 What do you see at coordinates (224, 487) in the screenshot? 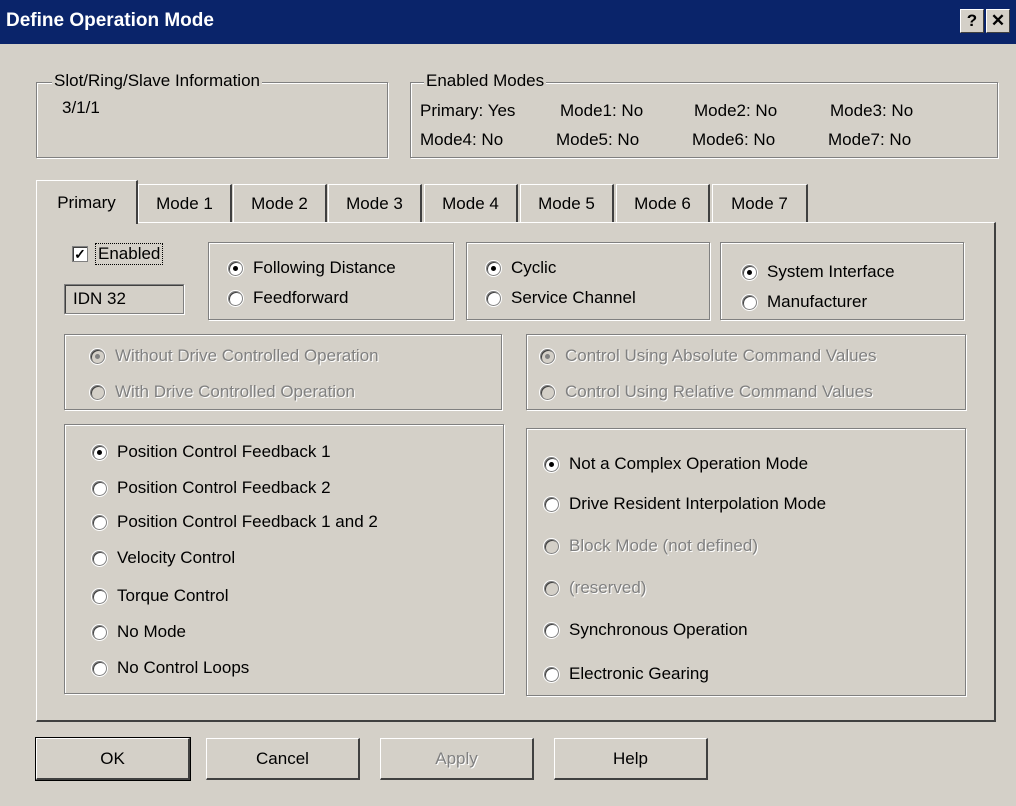
I see `radio-label: Position Control Feedback 2` at bounding box center [224, 487].